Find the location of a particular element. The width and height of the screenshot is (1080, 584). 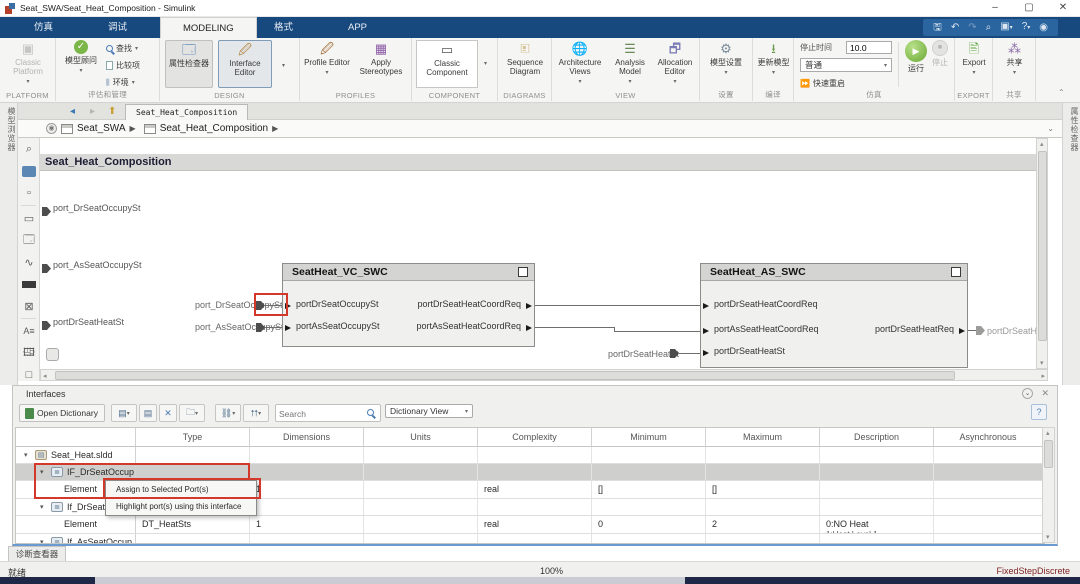

breadcrumb-item-subsystem: Seat_Heat_Composition is located at coordinates (214, 128).